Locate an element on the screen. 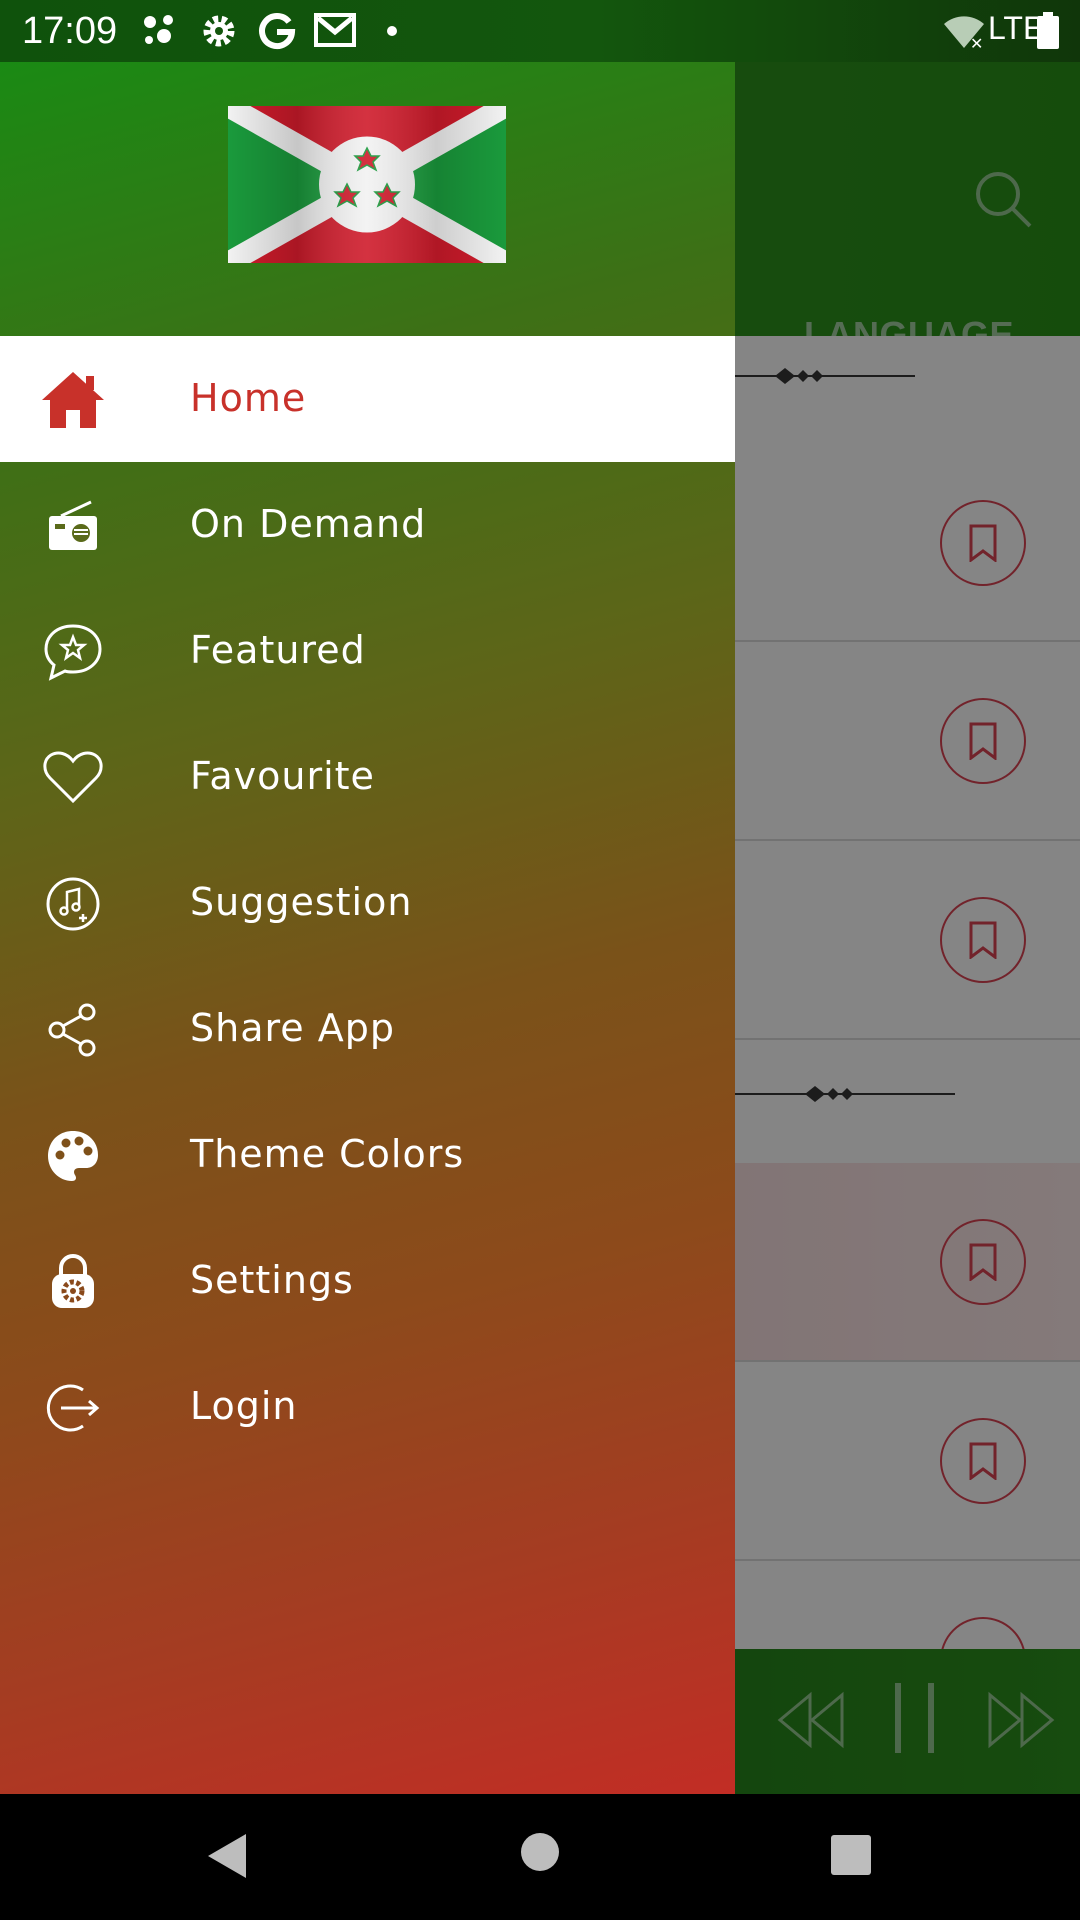 This screenshot has height=1920, width=1080. back-icon is located at coordinates (227, 1856).